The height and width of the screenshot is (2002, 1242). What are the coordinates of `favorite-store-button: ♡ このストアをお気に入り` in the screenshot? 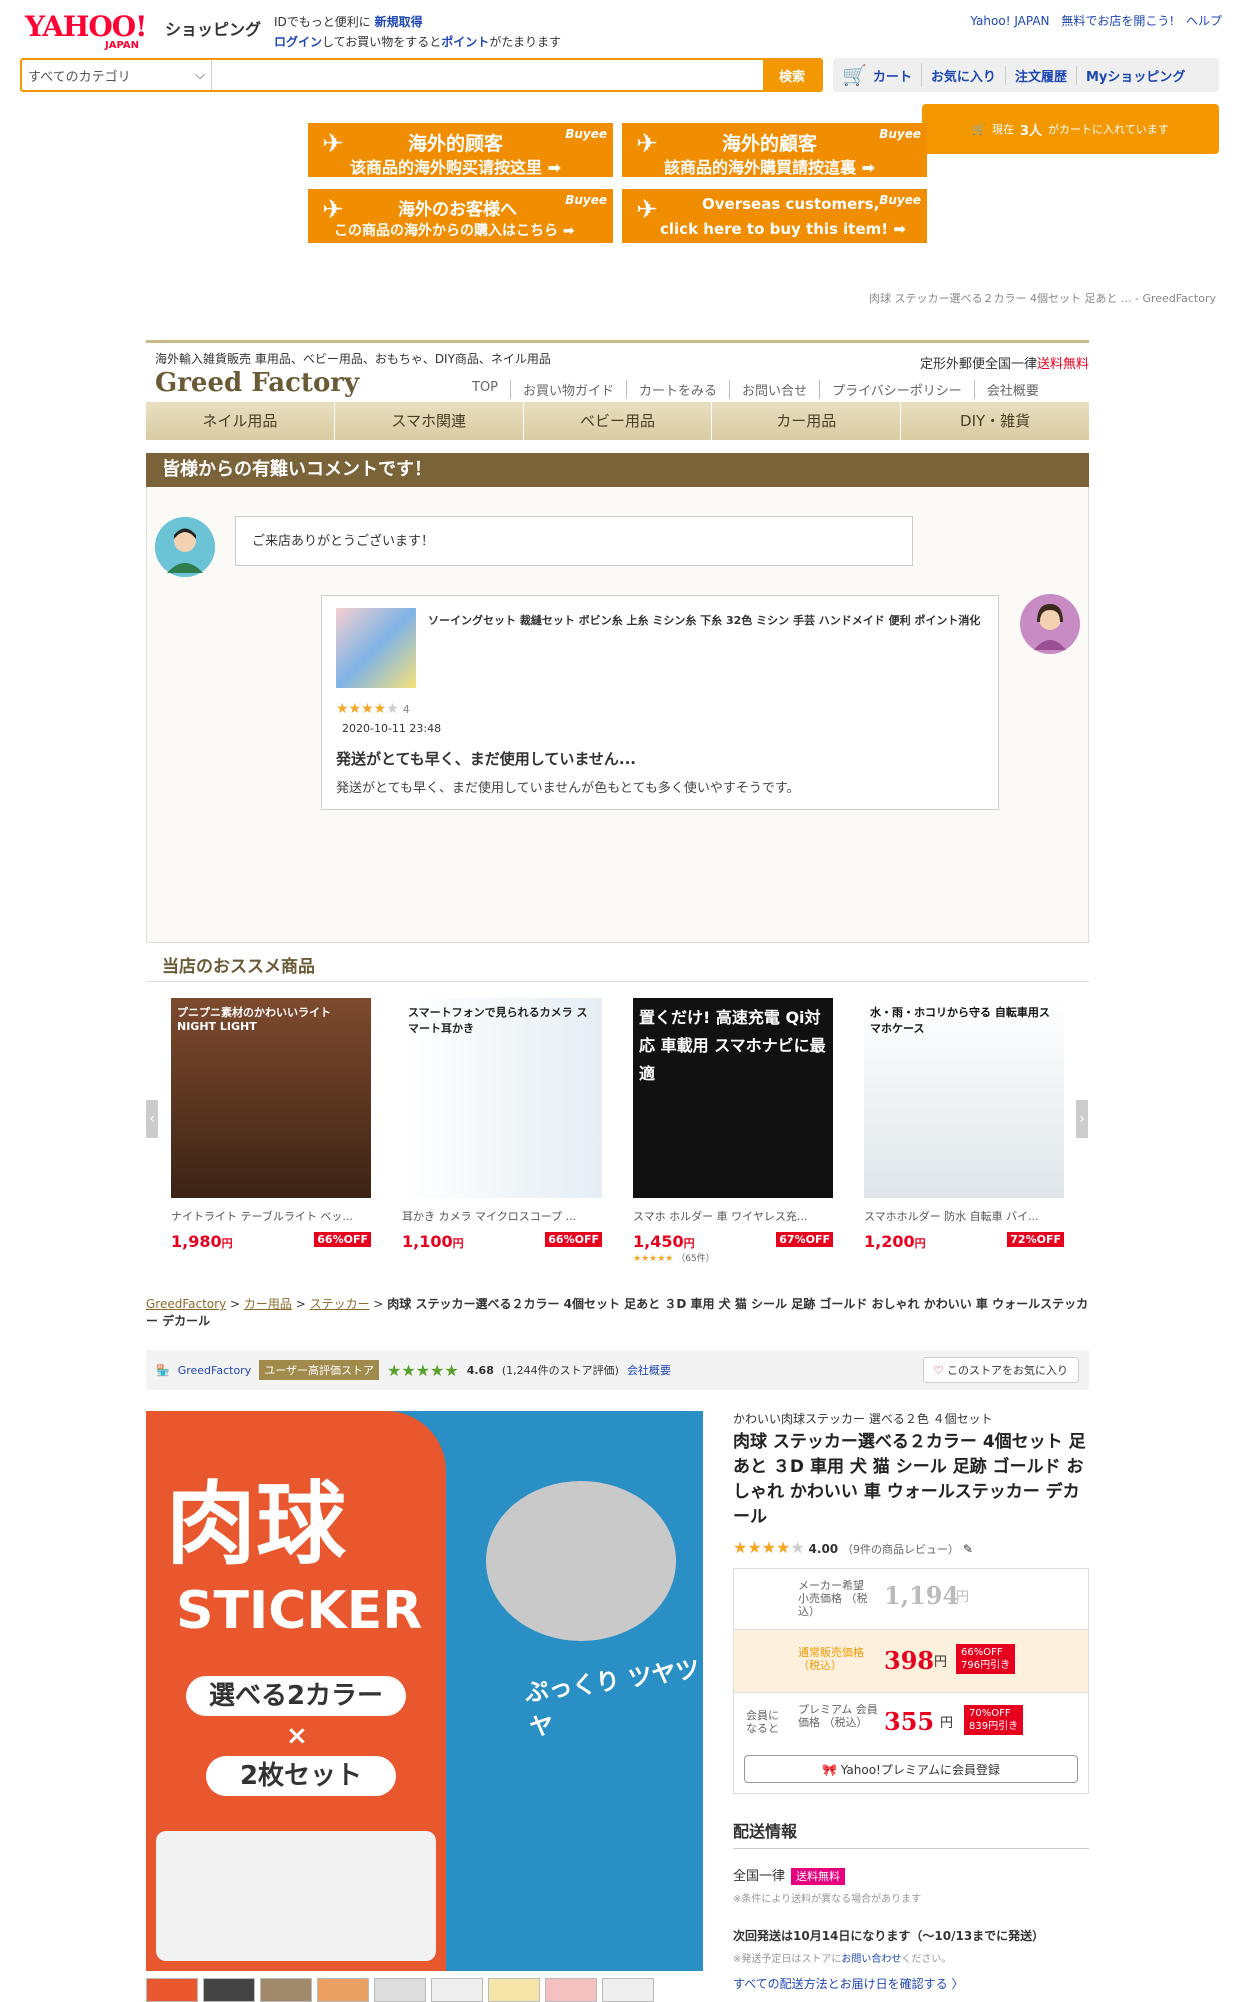 It's located at (1000, 1370).